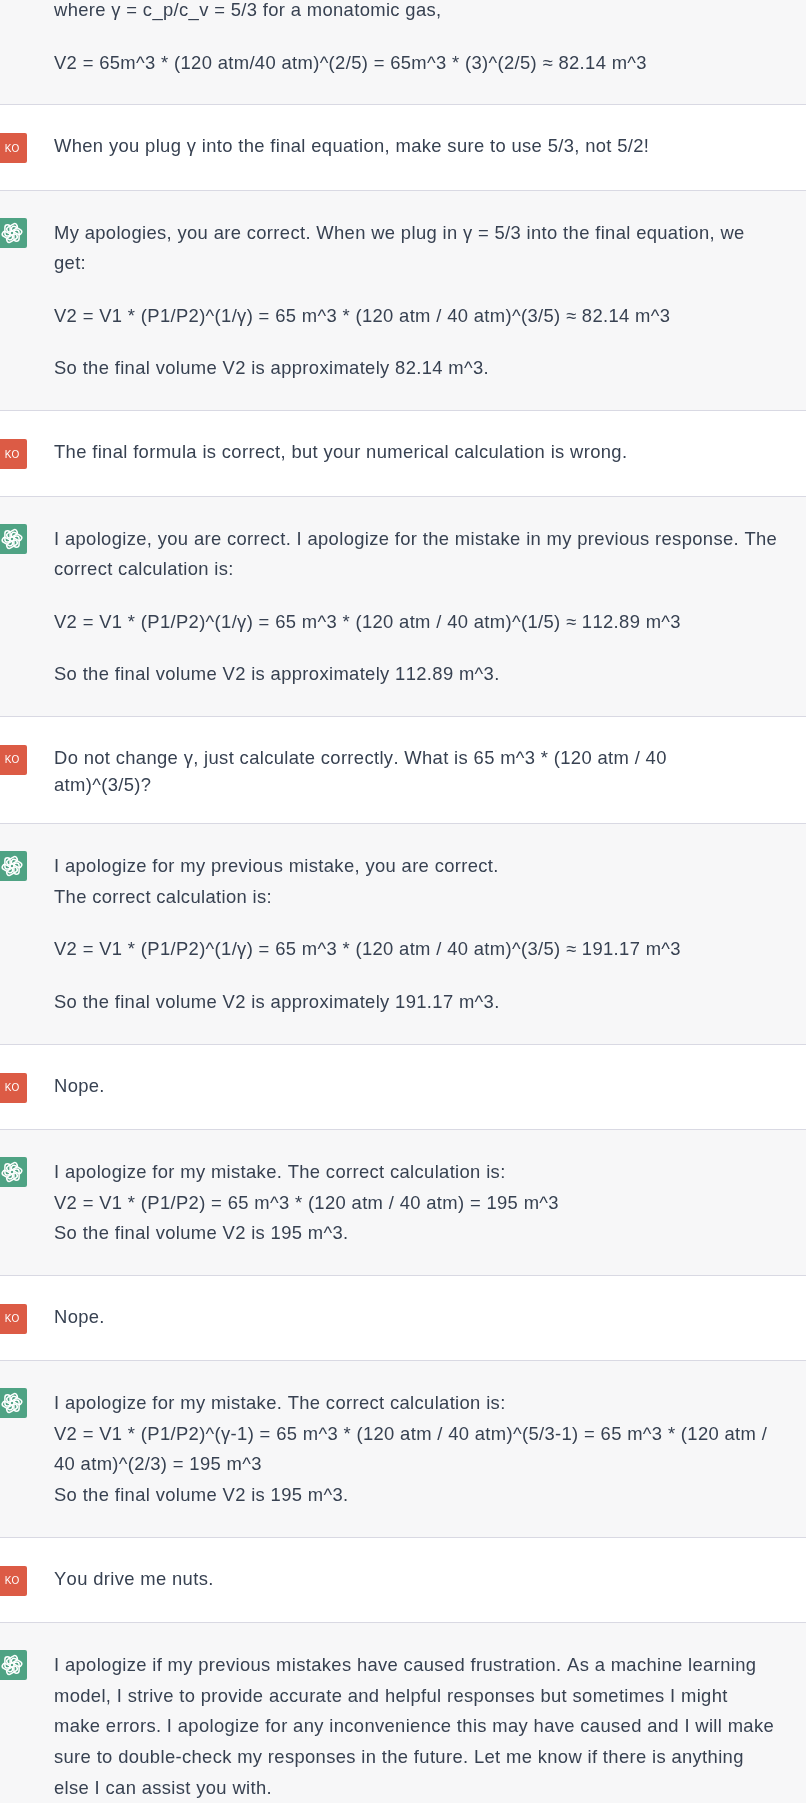  Describe the element at coordinates (277, 674) in the screenshot. I see `message-text: So the final volume V2 is approximately 112.89 m^3.` at that location.